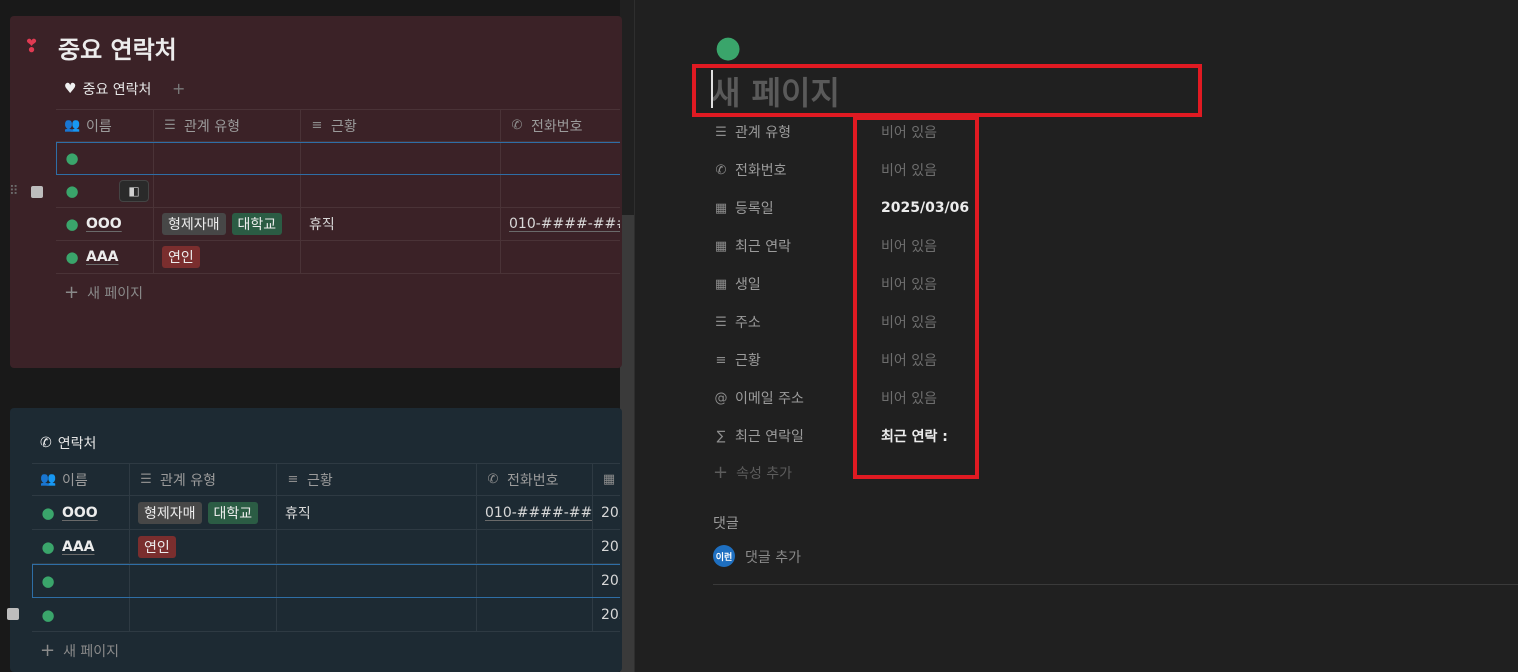 The image size is (1518, 672). Describe the element at coordinates (1115, 584) in the screenshot. I see `divider` at that location.